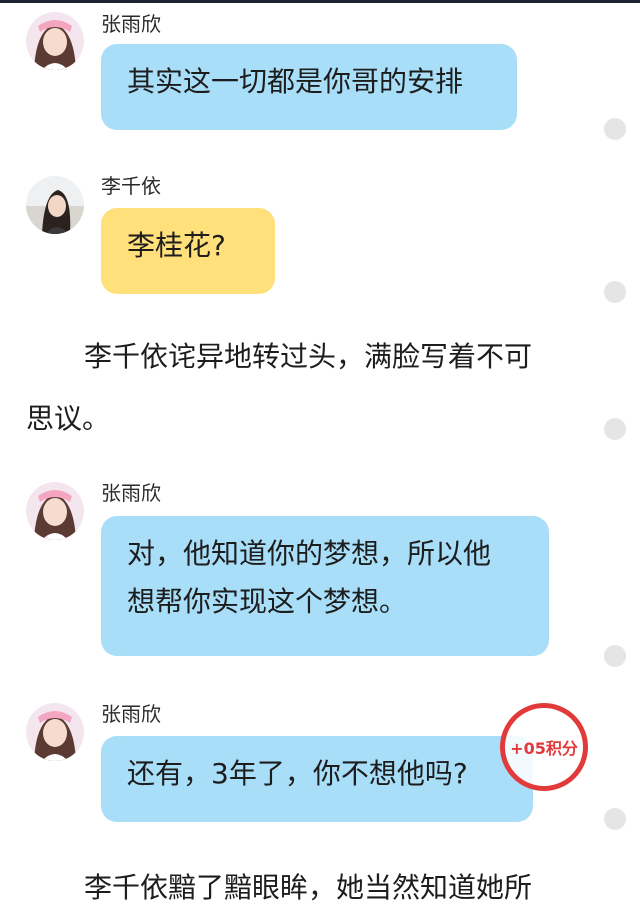 This screenshot has height=921, width=640. I want to click on message-text: 想帮你实现这个梦想。, so click(267, 601).